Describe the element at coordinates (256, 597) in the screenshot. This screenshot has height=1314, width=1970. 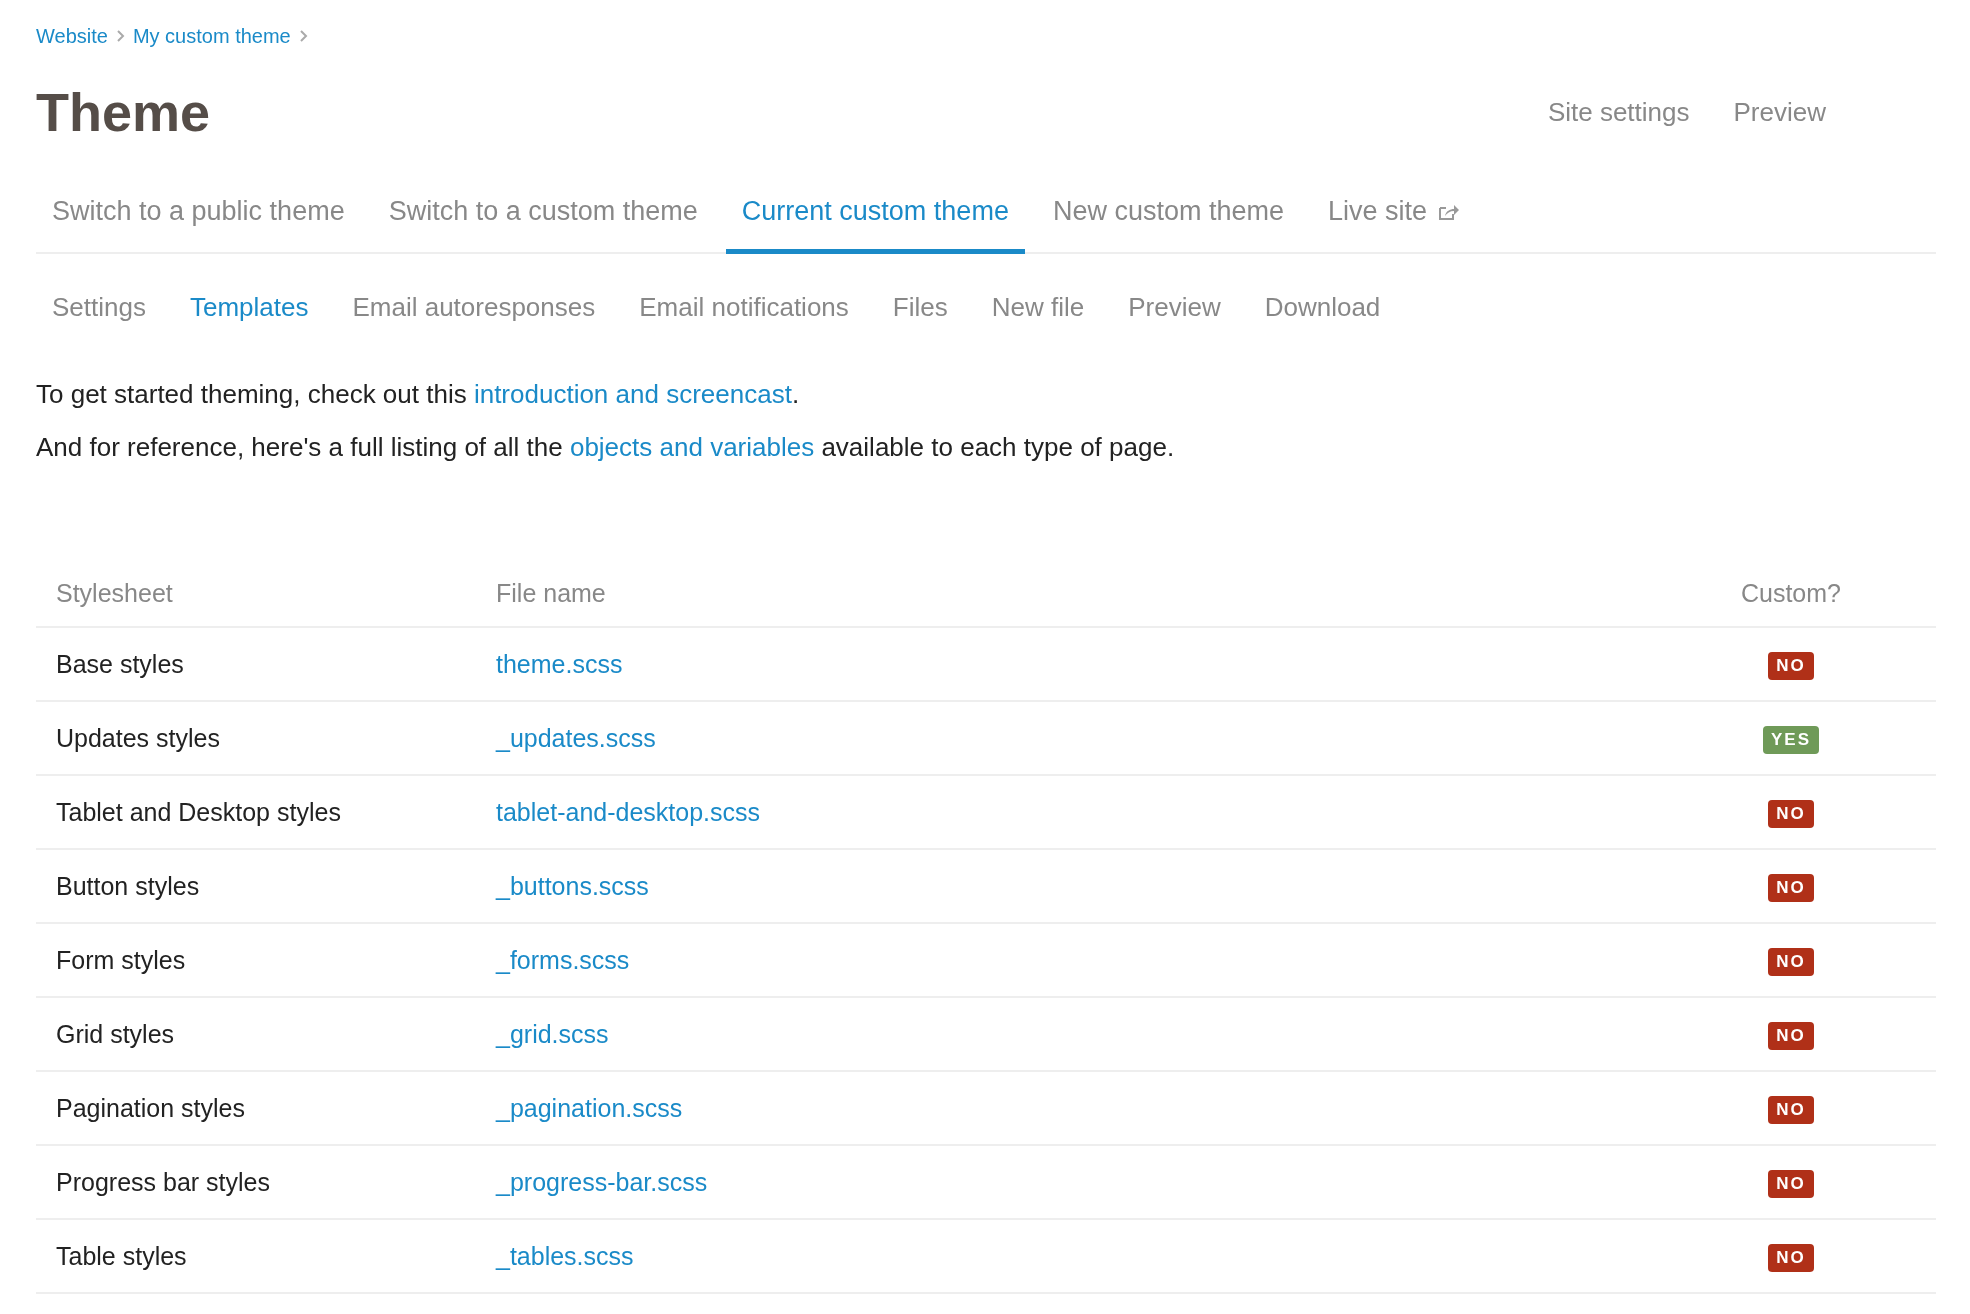
I see `column-header: Stylesheet` at that location.